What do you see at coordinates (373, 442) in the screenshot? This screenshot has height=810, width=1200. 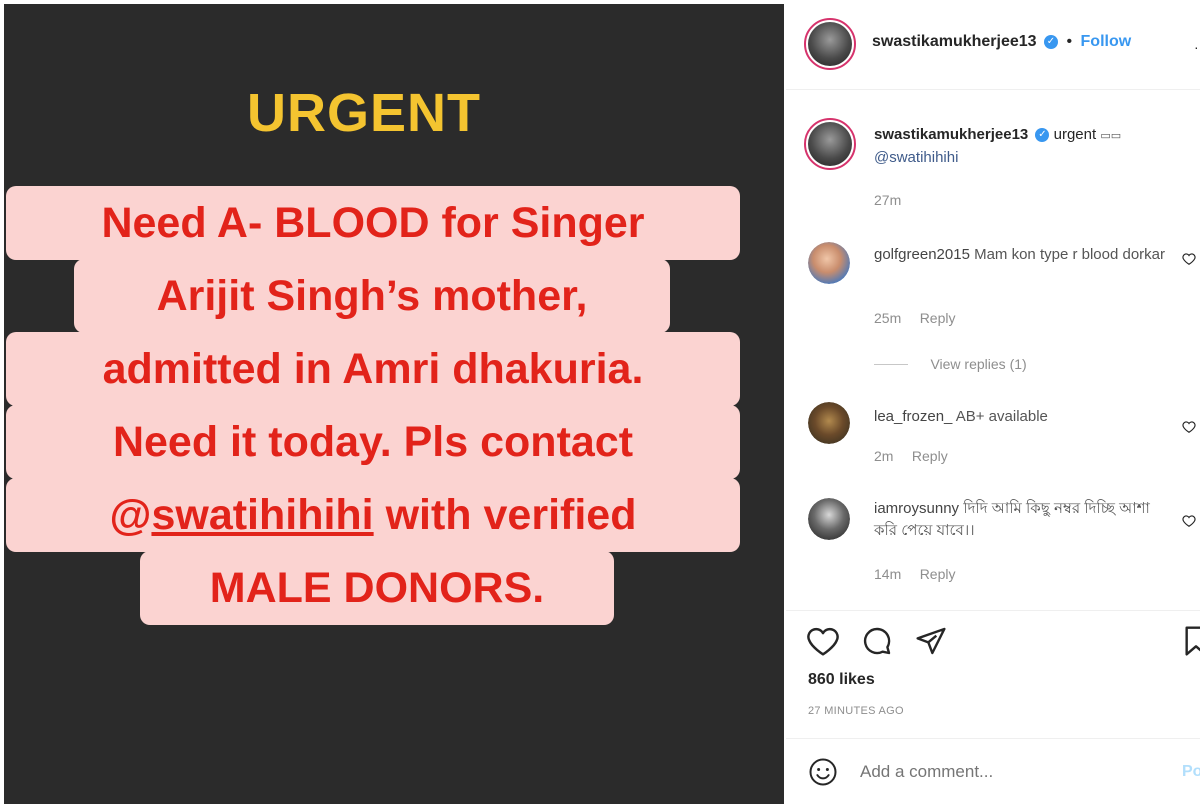 I see `story-line: Need it today. Pls contact` at bounding box center [373, 442].